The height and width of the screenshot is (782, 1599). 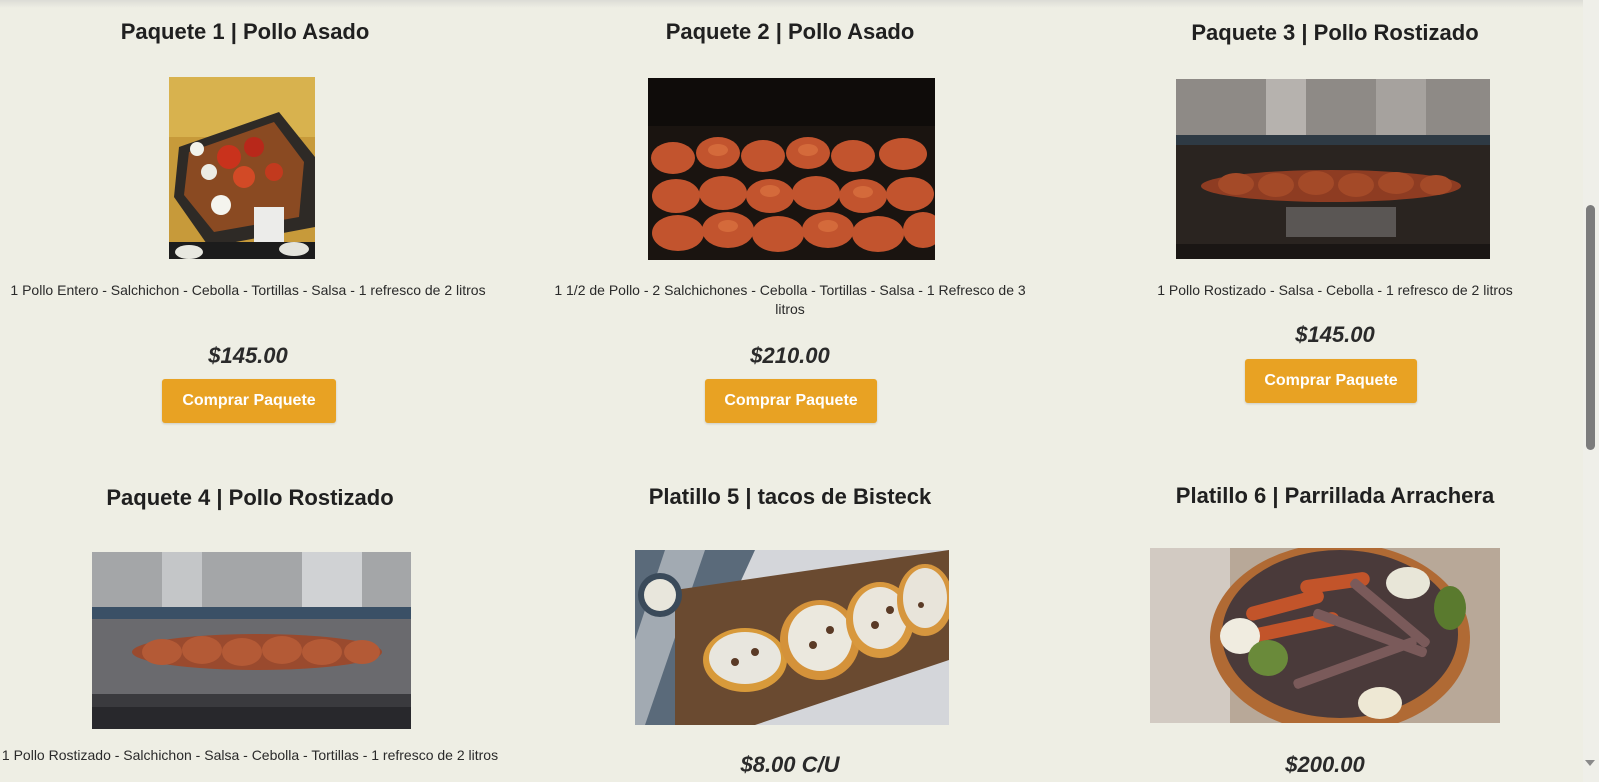 I want to click on product-title: Paquete 1 | Pollo Asado, so click(x=245, y=31).